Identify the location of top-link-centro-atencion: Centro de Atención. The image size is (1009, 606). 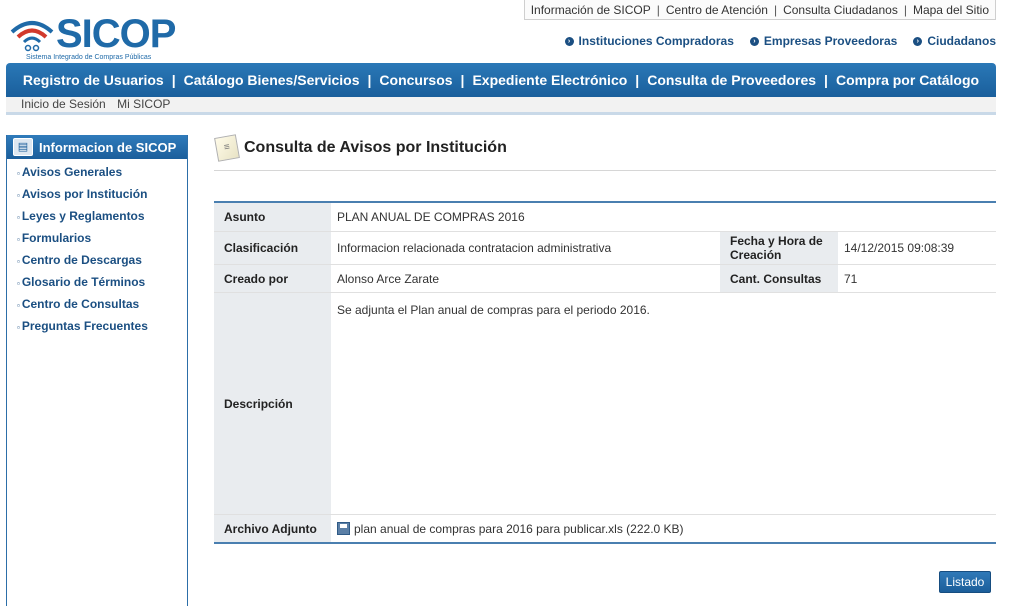
(717, 10).